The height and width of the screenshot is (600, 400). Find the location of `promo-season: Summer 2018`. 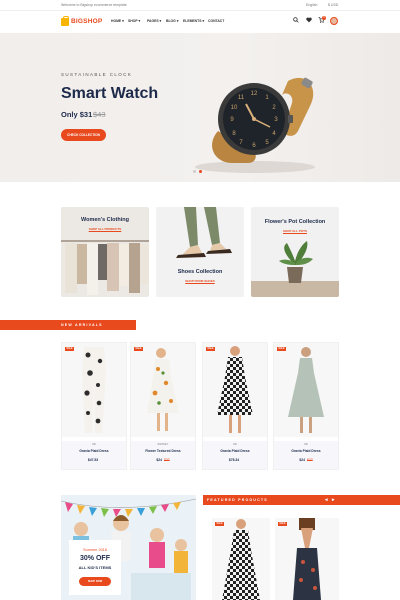

promo-season: Summer 2018 is located at coordinates (95, 550).